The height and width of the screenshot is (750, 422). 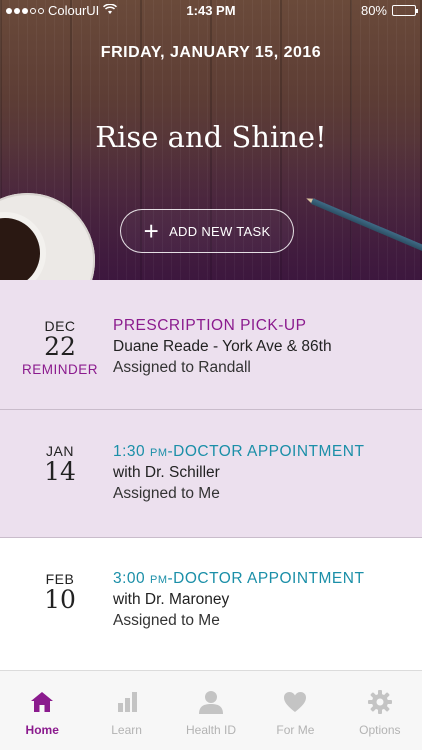 What do you see at coordinates (210, 325) in the screenshot?
I see `task-title: PRESCRIPTION PICK-UP` at bounding box center [210, 325].